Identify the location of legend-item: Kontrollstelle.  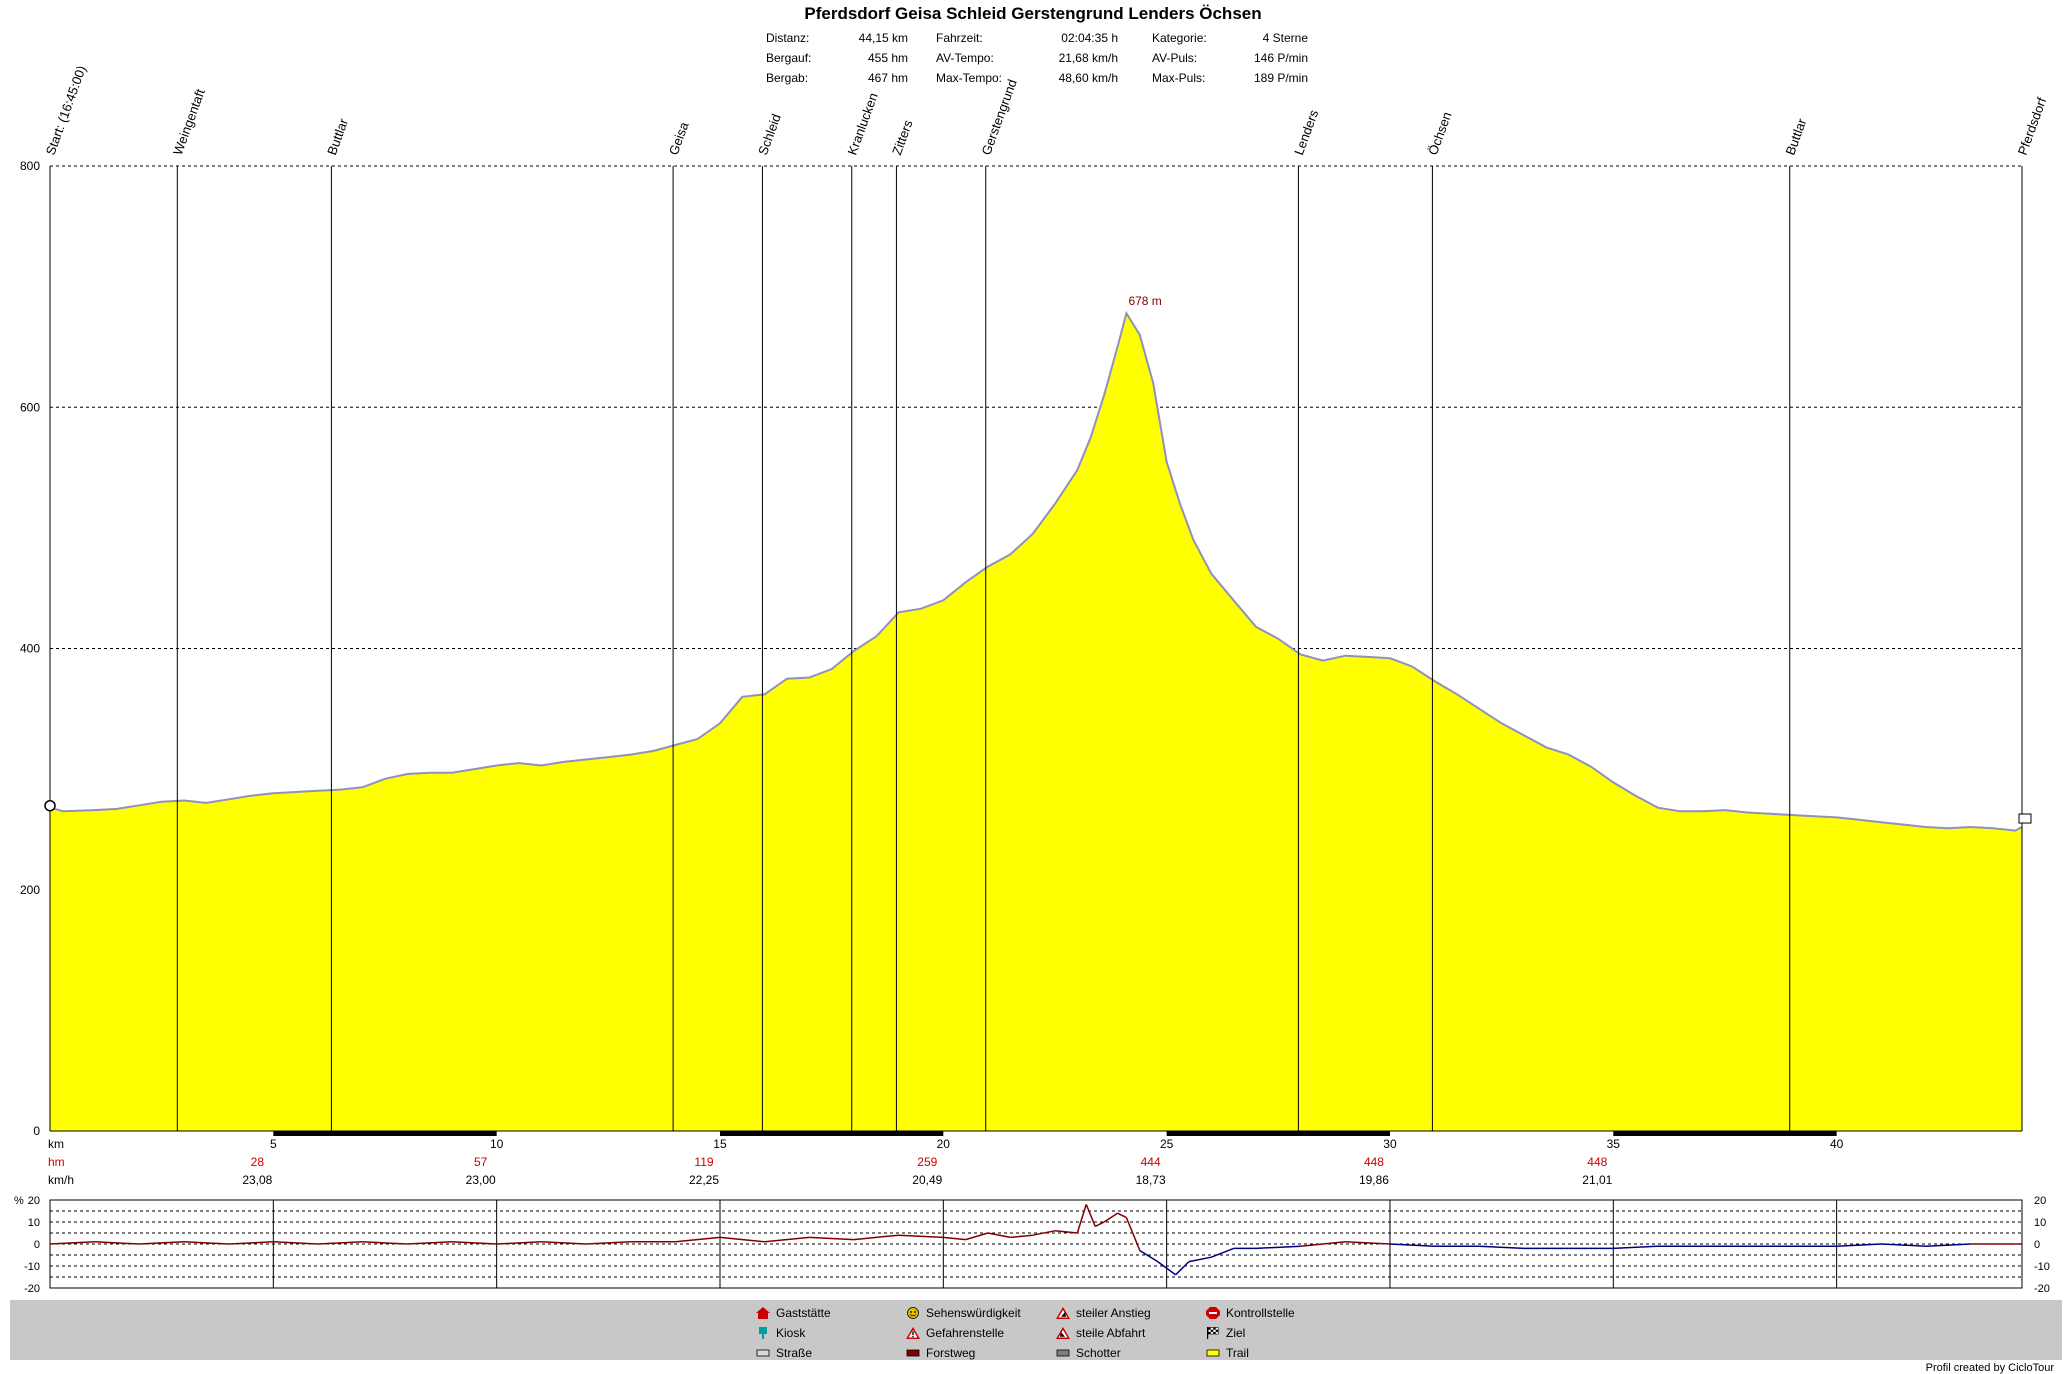
(1250, 1313).